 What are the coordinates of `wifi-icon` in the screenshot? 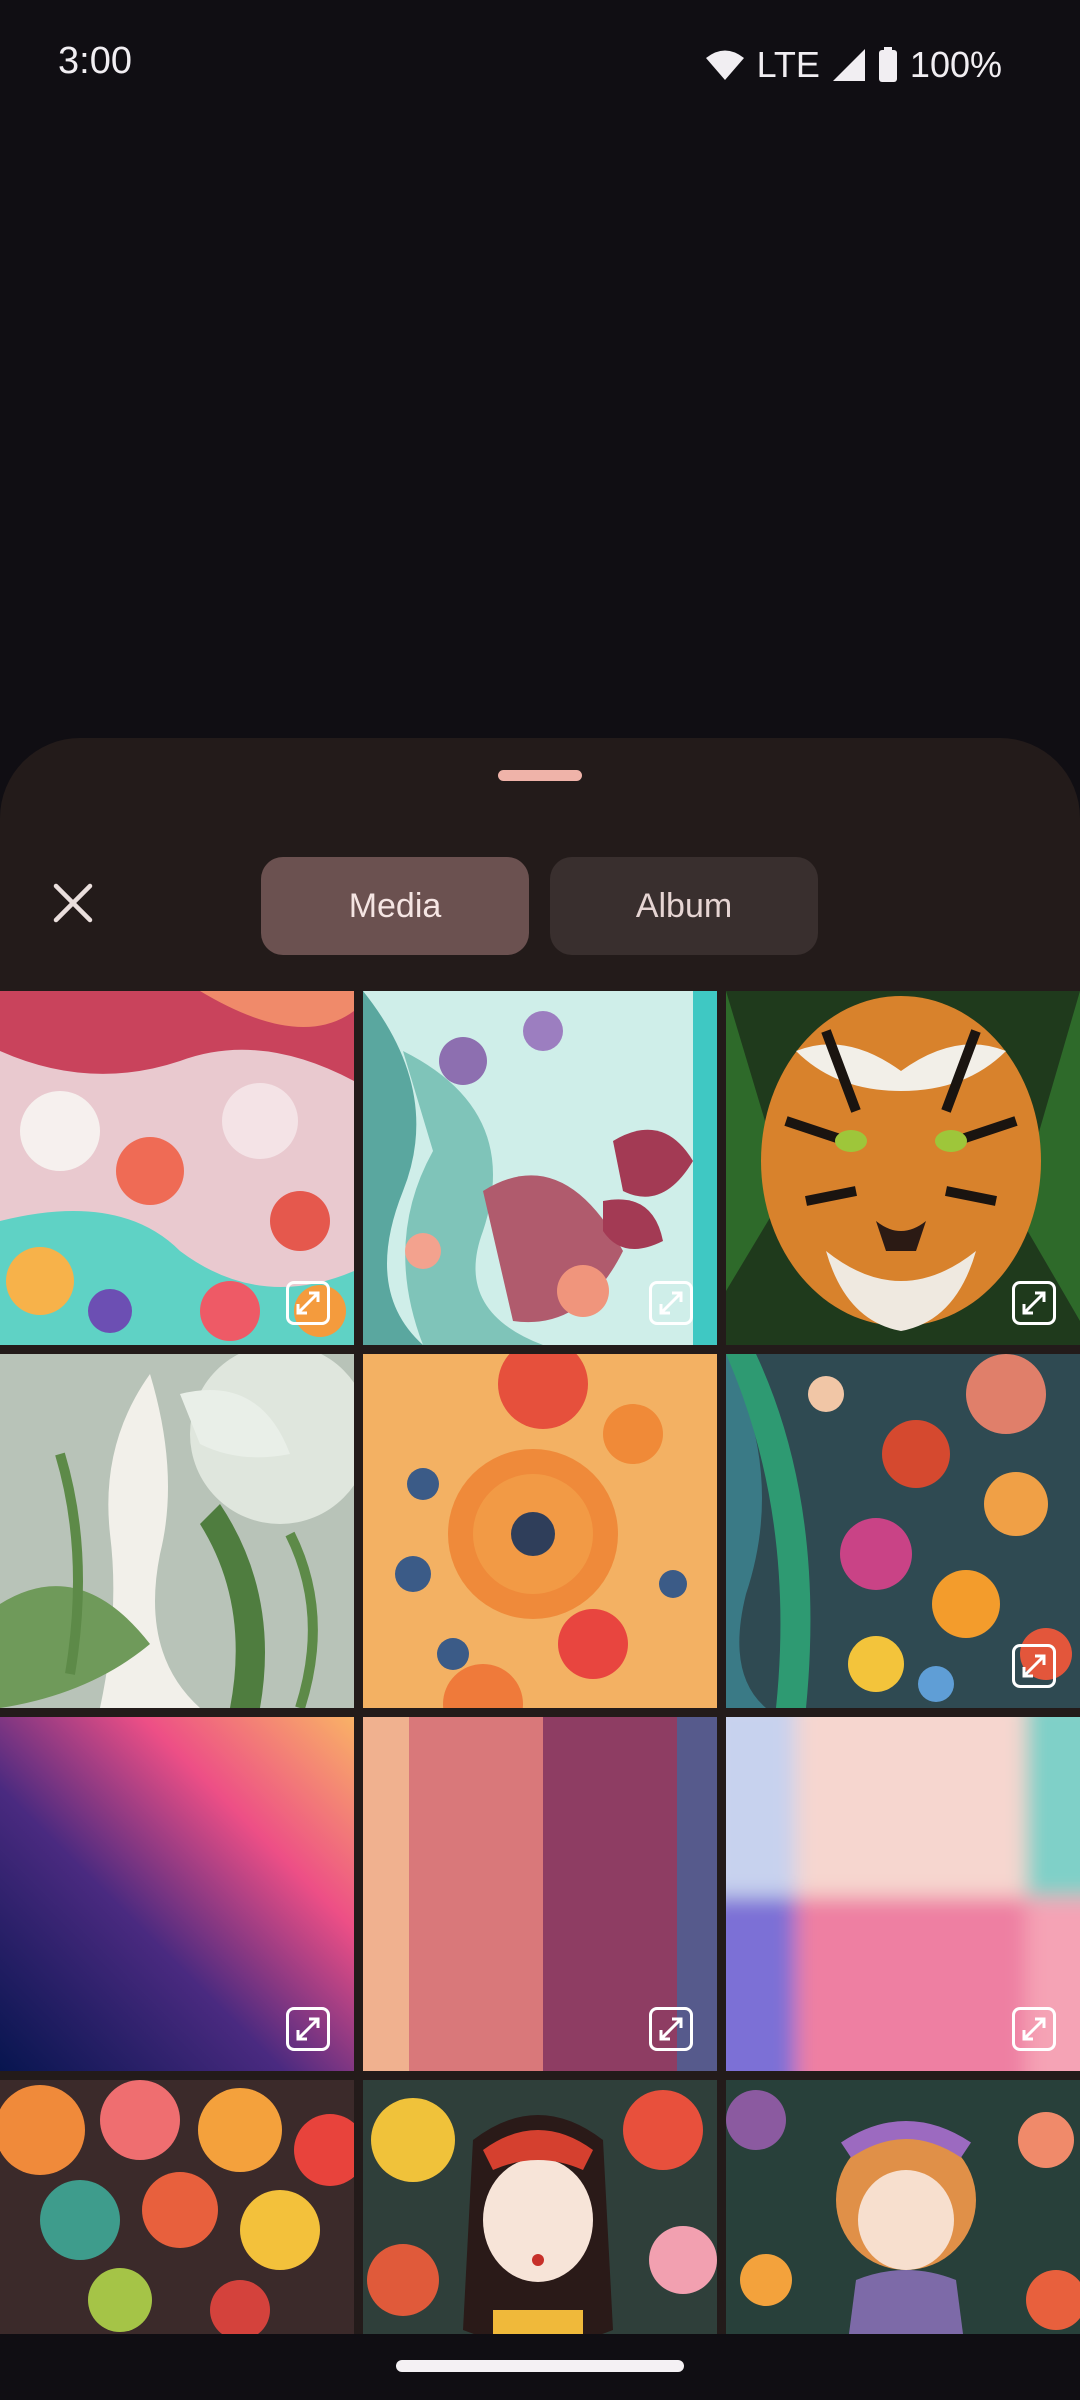 It's located at (725, 65).